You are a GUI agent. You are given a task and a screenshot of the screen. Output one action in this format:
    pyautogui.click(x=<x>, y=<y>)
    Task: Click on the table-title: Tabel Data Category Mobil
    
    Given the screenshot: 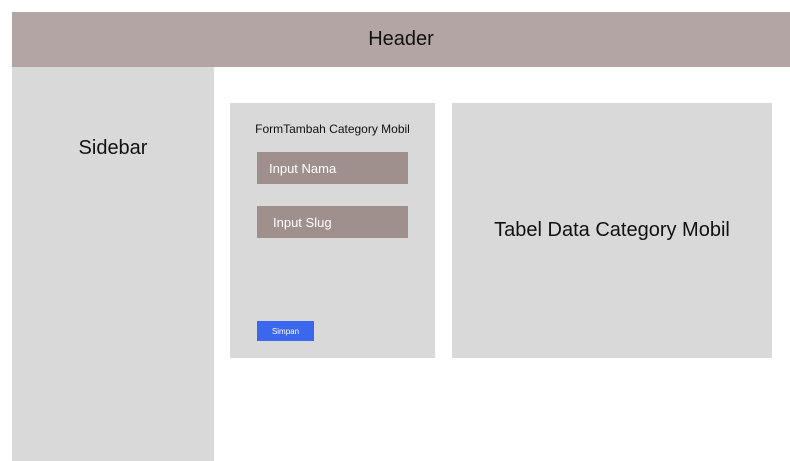 What is the action you would take?
    pyautogui.click(x=612, y=230)
    